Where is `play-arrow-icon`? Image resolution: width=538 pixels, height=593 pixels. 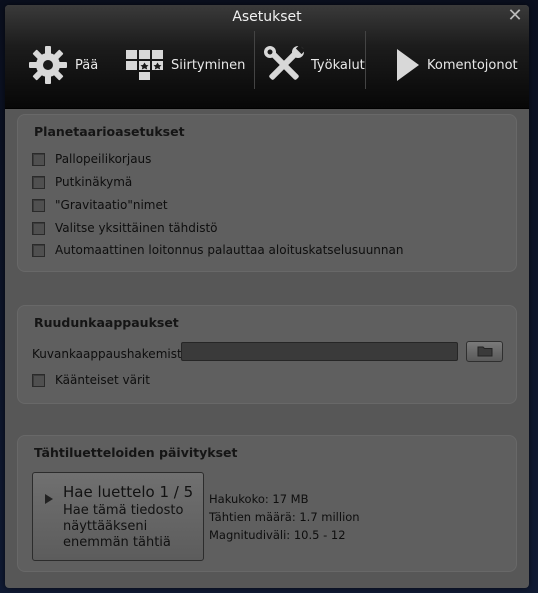
play-arrow-icon is located at coordinates (49, 498).